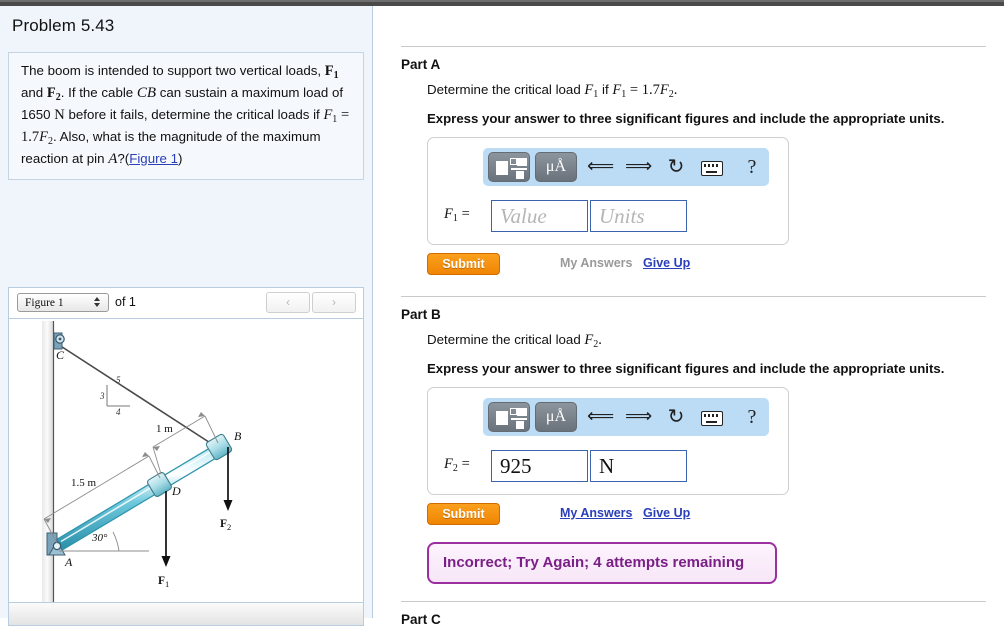 This screenshot has height=627, width=1004. I want to click on part-b-field-row: F2 = 925 N, so click(616, 466).